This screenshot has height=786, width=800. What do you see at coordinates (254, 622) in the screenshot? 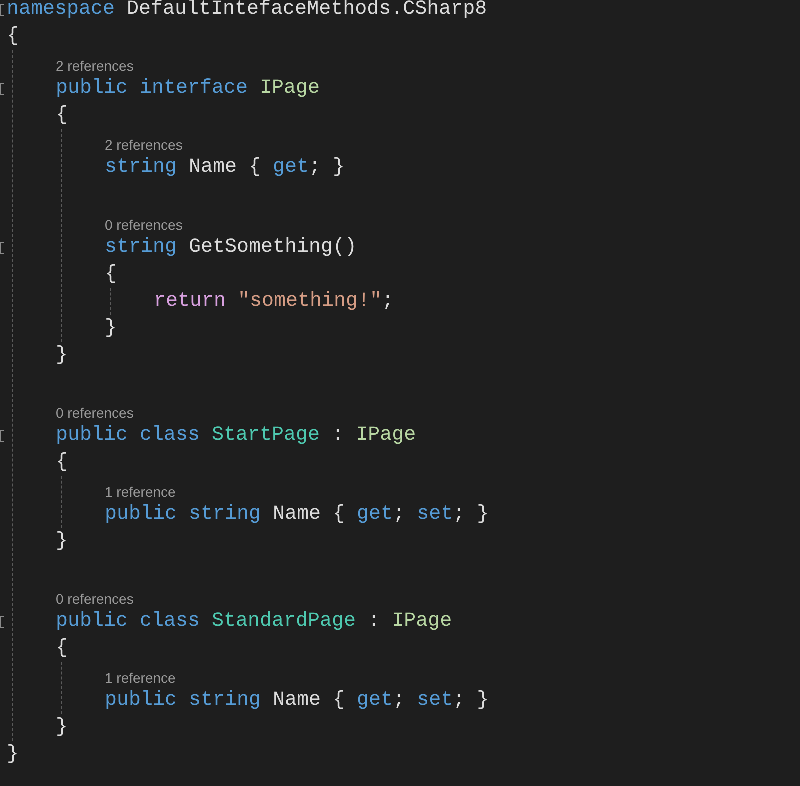
I see `code-line: public class StandardPage : IPage` at bounding box center [254, 622].